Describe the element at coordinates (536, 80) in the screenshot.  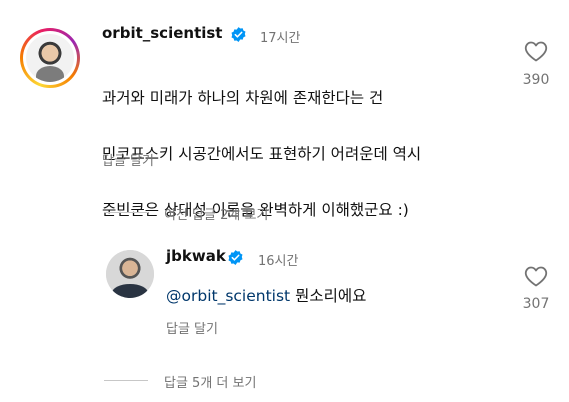
I see `like-count: 390` at that location.